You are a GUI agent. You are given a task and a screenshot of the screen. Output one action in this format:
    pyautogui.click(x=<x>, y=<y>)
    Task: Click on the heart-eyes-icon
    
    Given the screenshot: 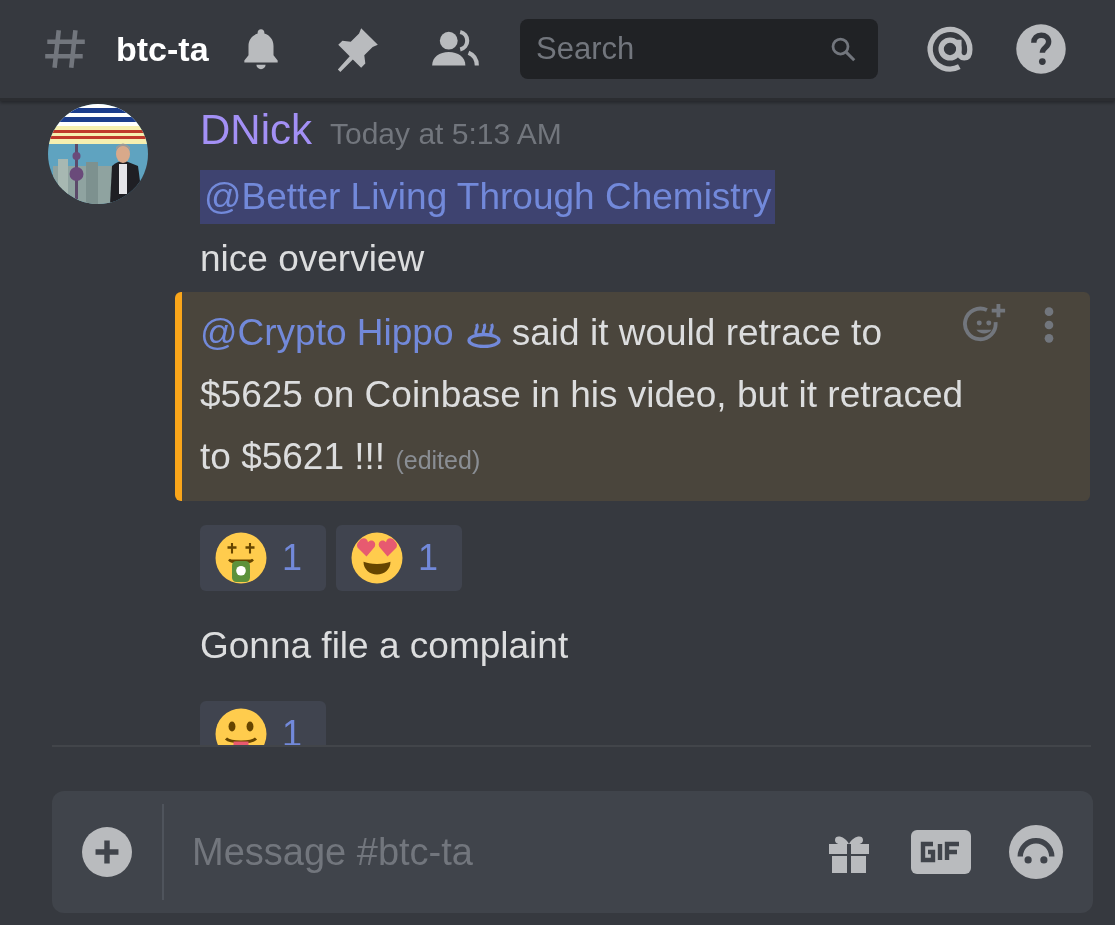 What is the action you would take?
    pyautogui.click(x=377, y=558)
    